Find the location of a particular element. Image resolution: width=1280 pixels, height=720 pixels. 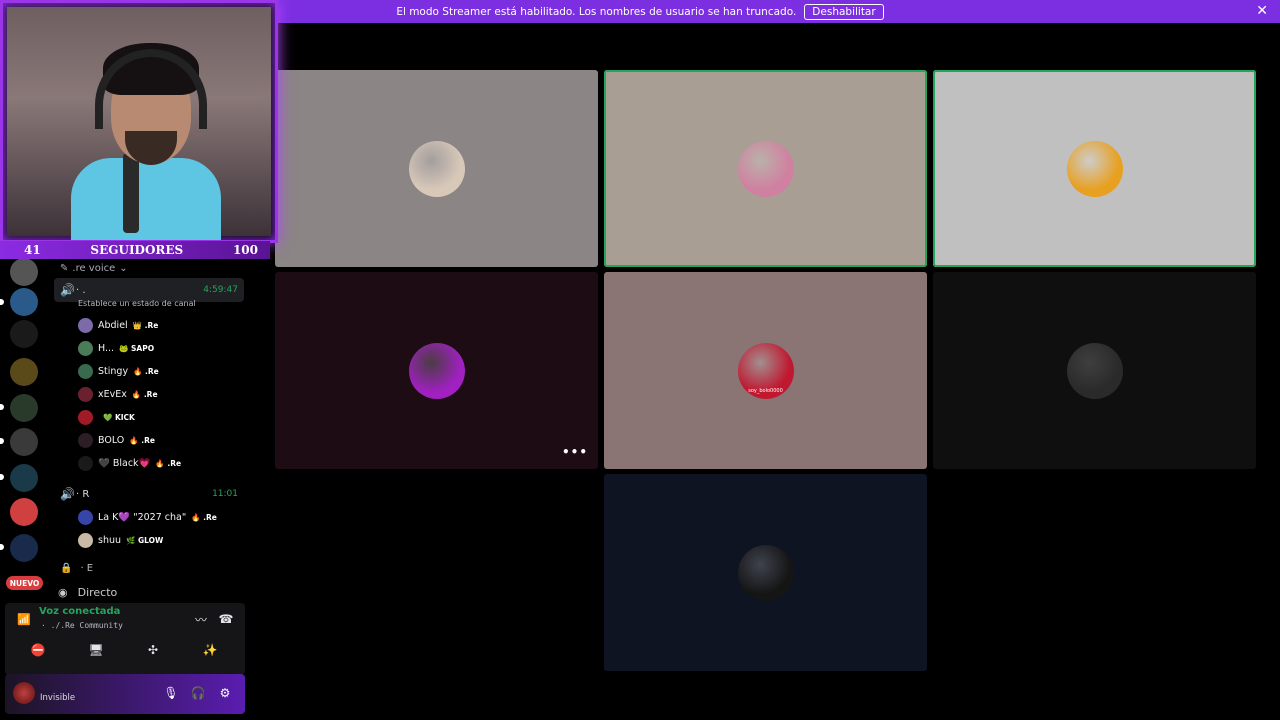

member-item: BOLO 🔥 .Re is located at coordinates (116, 440).